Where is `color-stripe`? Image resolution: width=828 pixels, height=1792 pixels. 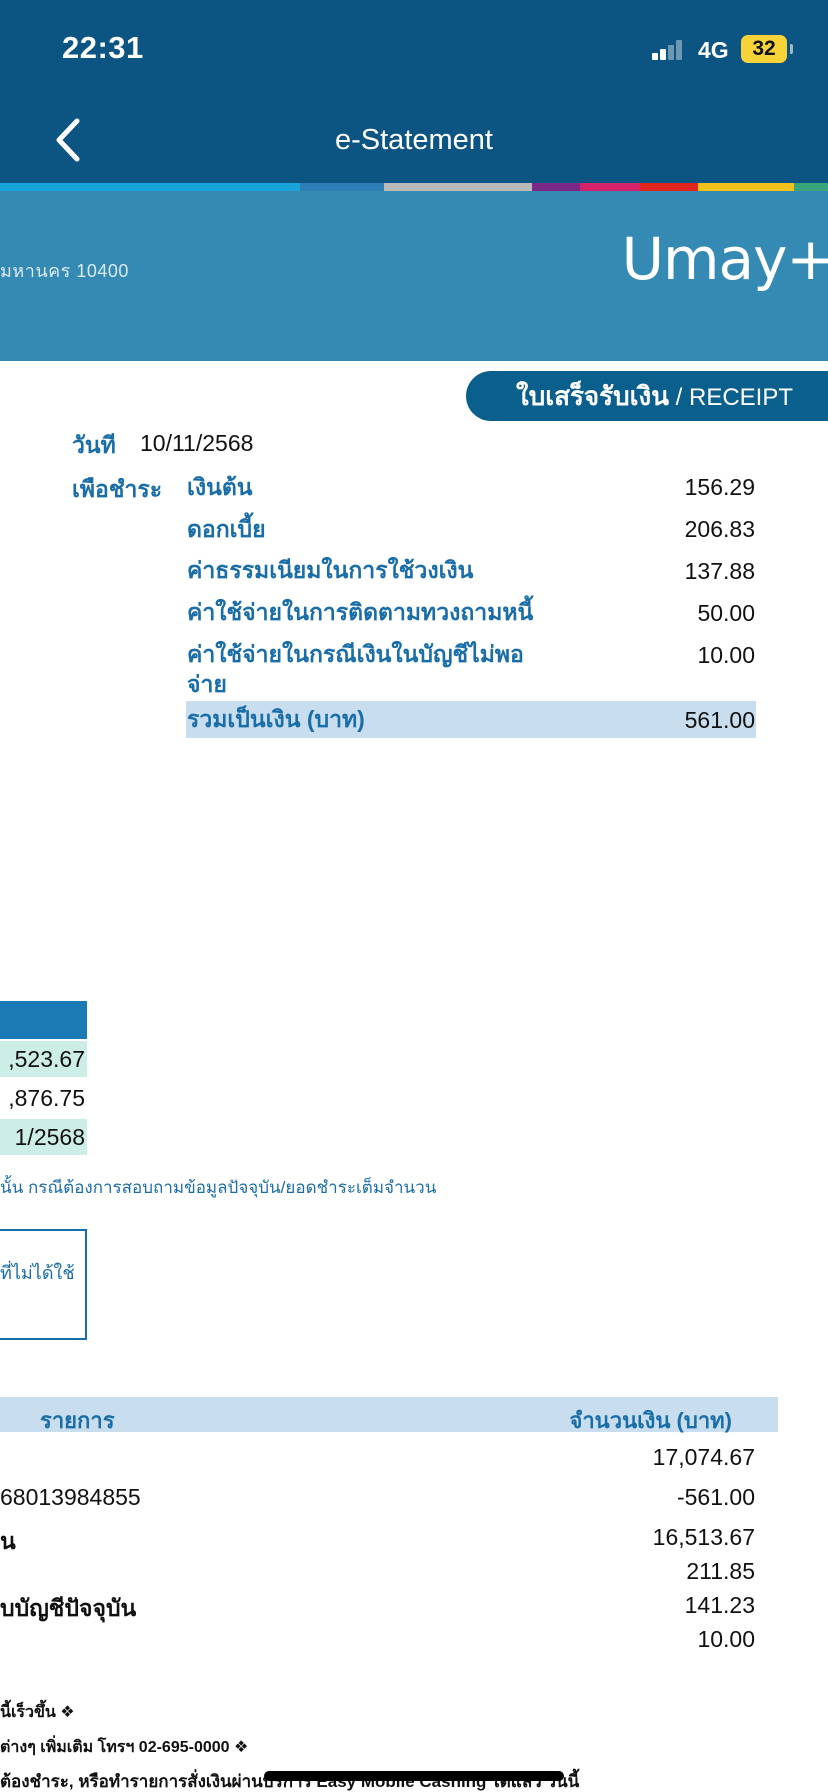 color-stripe is located at coordinates (414, 187).